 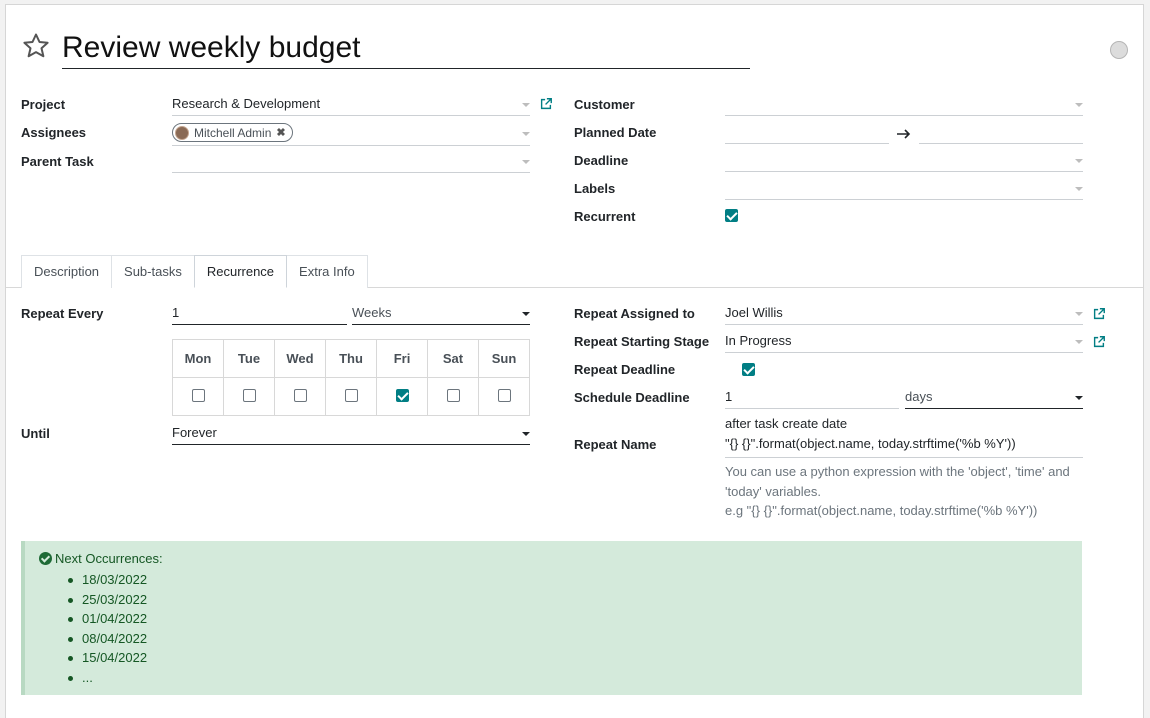 What do you see at coordinates (109, 558) in the screenshot?
I see `next-occurrences-title: Next Occurrences:` at bounding box center [109, 558].